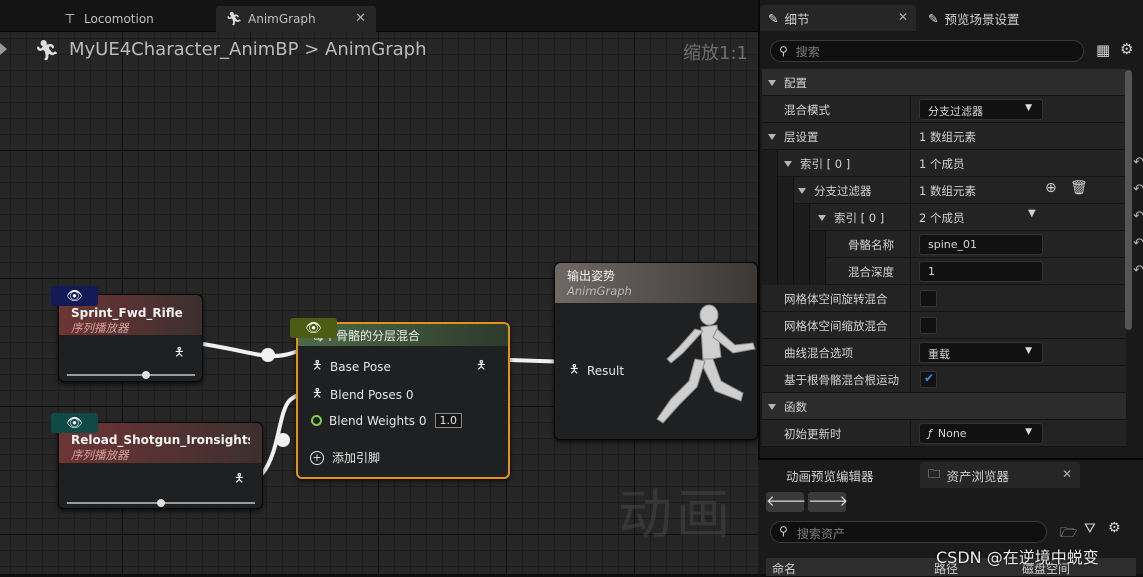 This screenshot has height=577, width=1143. I want to click on running-man-icon: 🏃︎, so click(234, 19).